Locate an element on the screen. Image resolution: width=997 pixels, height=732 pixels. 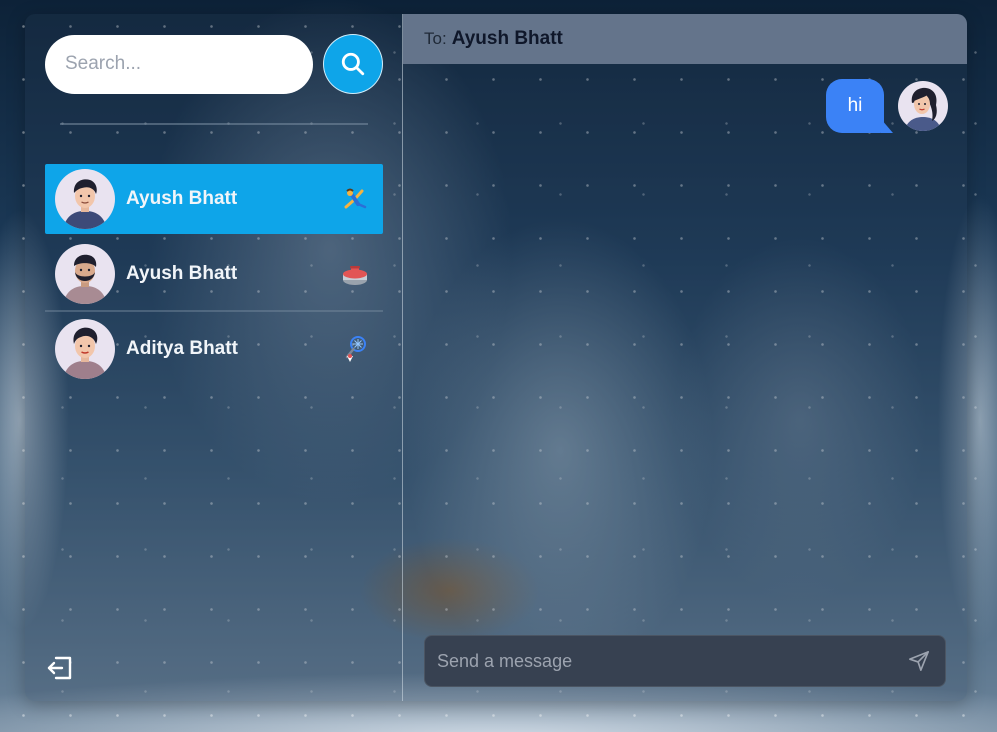
contact-item: Aditya Bhatt is located at coordinates (214, 349).